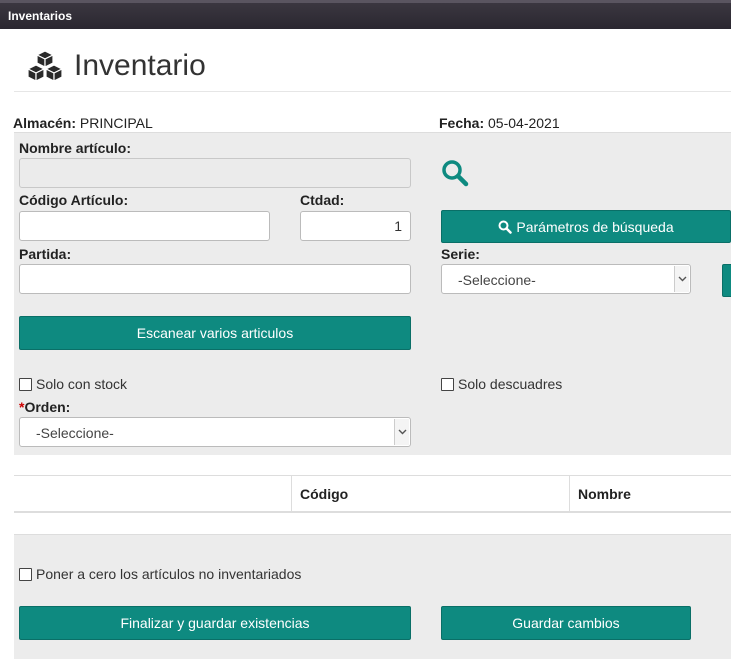 This screenshot has height=659, width=731. I want to click on solo-con-stock-label: Solo con stock, so click(82, 384).